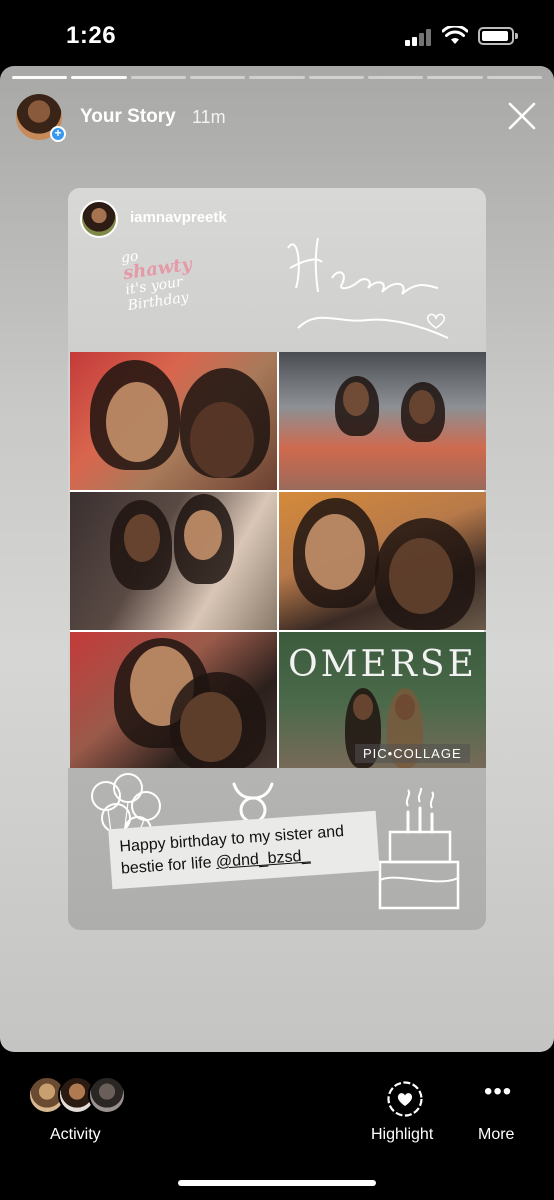 This screenshot has width=554, height=1200. Describe the element at coordinates (498, 36) in the screenshot. I see `battery-icon` at that location.